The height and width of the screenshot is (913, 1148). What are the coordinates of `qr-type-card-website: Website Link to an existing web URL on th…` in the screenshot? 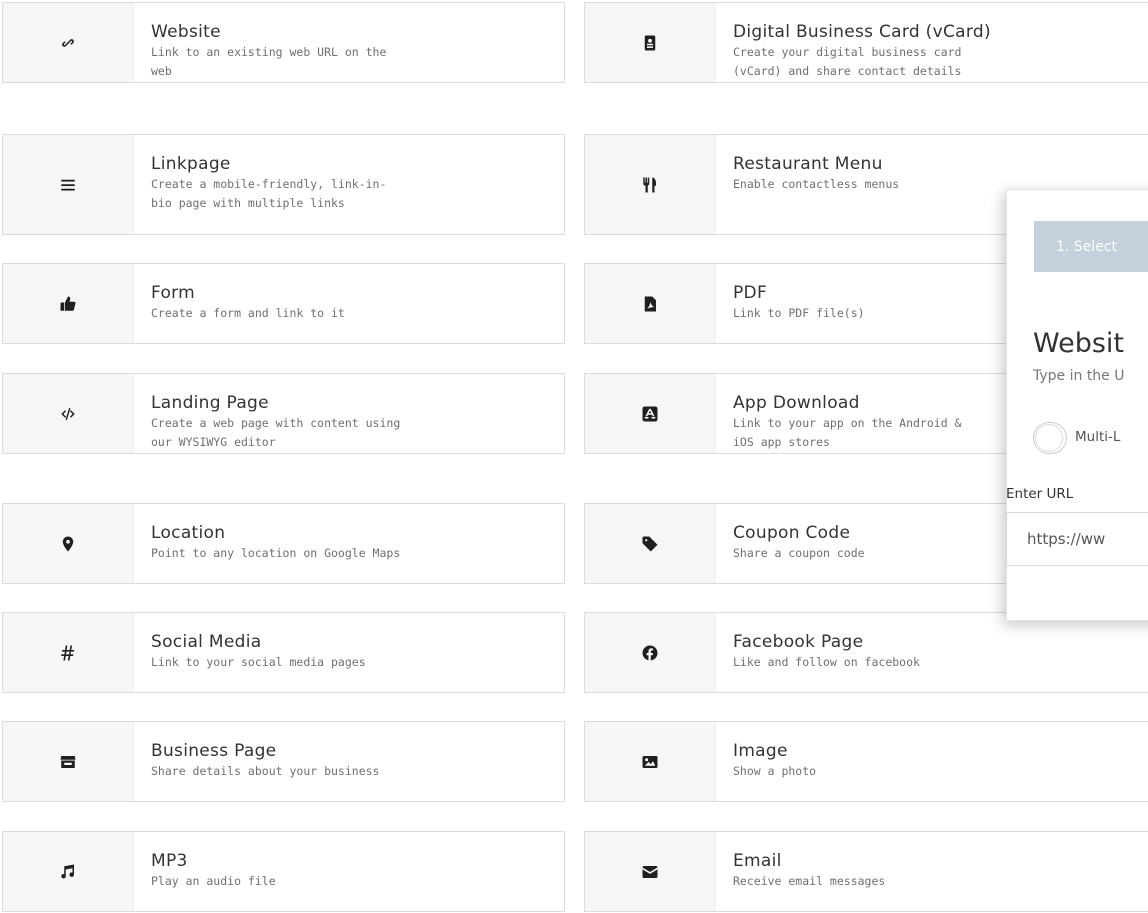 It's located at (283, 42).